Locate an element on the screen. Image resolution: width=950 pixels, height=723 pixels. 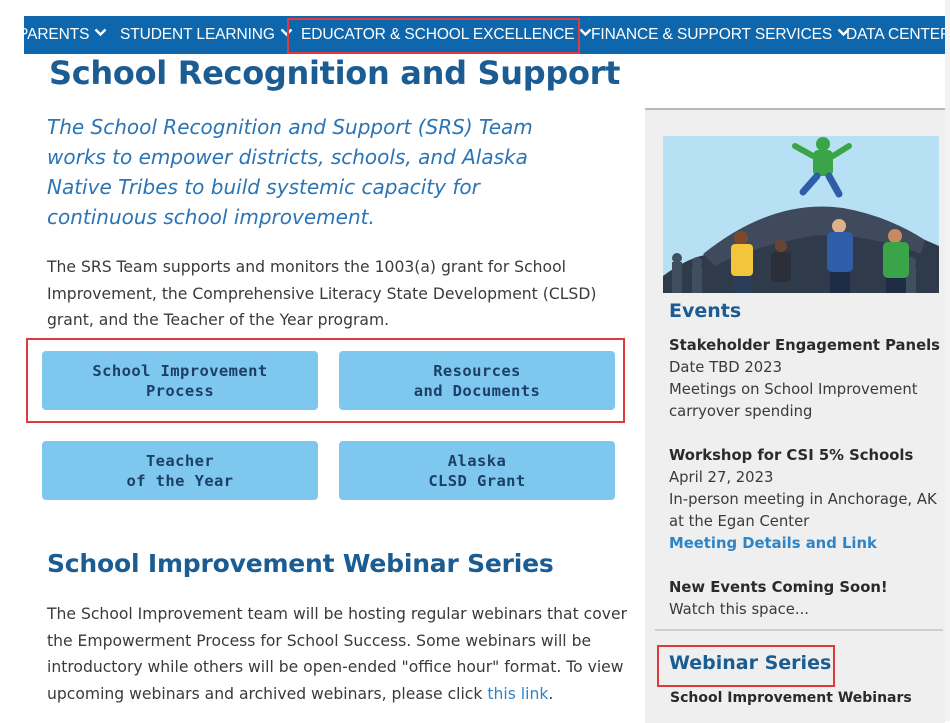
webinar-series-heading: School Improvement Webinar Series is located at coordinates (300, 563).